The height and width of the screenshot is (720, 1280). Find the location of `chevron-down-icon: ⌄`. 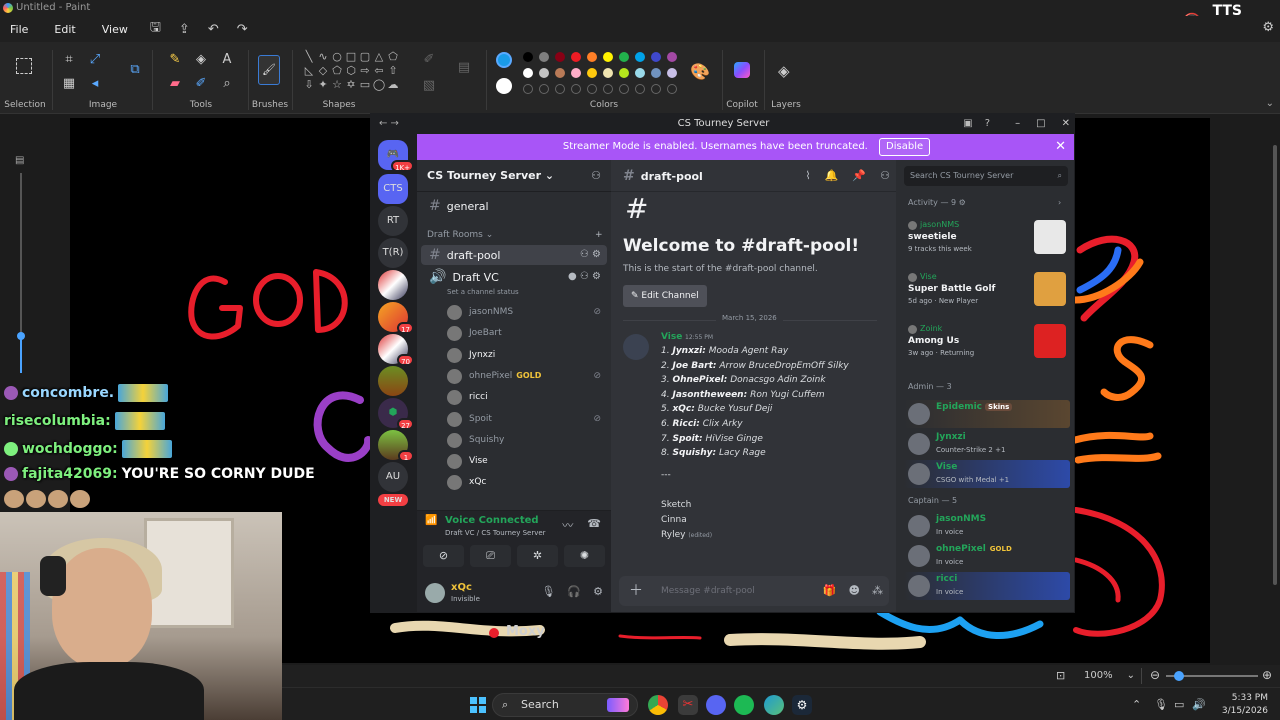

chevron-down-icon: ⌄ is located at coordinates (1270, 103).